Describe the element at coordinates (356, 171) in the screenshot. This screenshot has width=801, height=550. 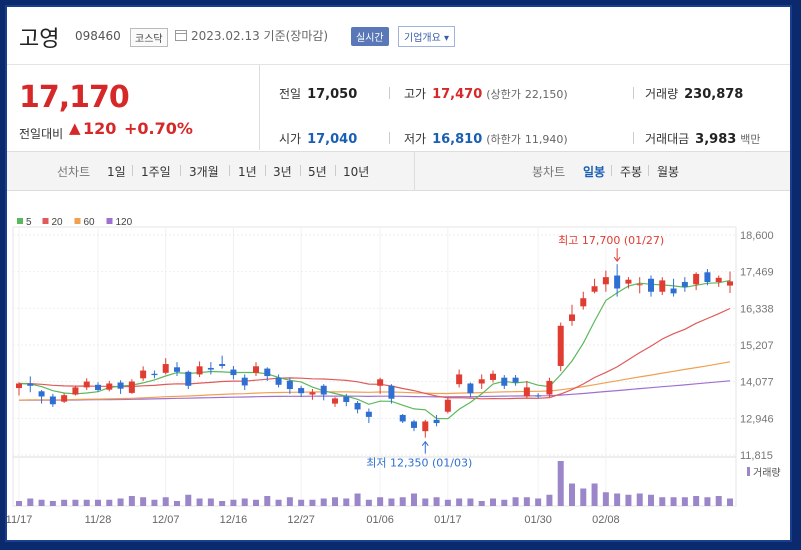
I see `tab-10y: 10년` at that location.